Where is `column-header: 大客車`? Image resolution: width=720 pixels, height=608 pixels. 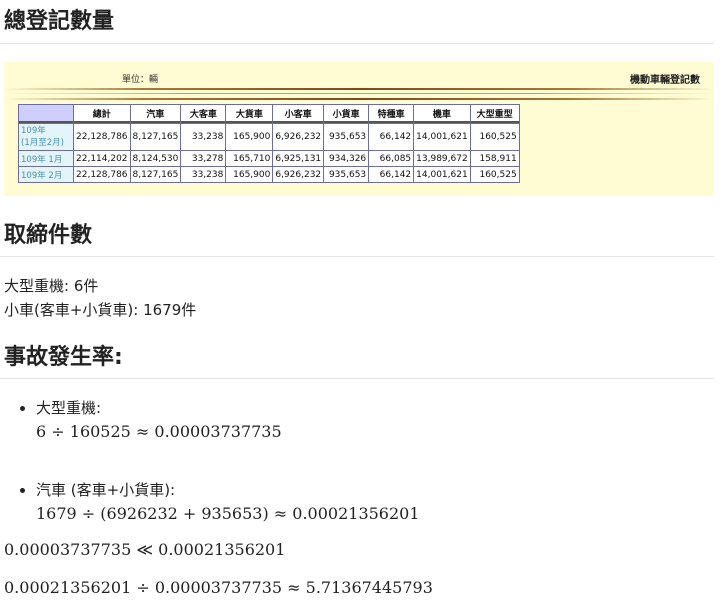
column-header: 大客車 is located at coordinates (203, 114).